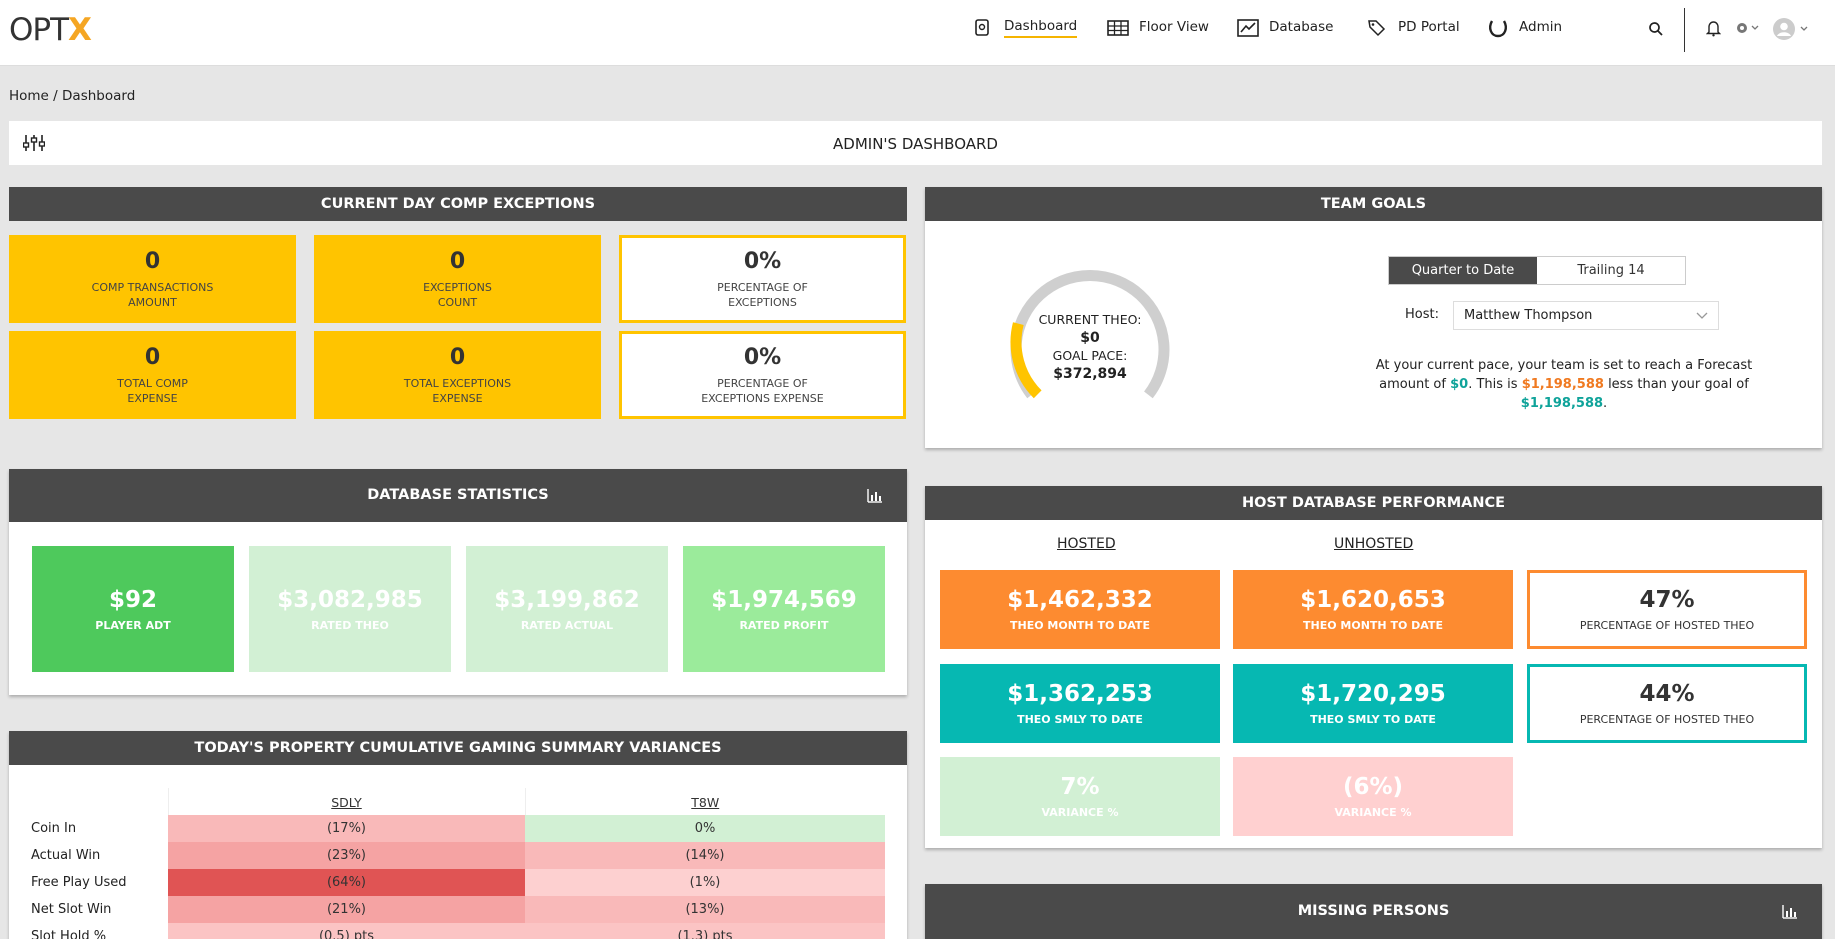 Image resolution: width=1835 pixels, height=939 pixels. Describe the element at coordinates (152, 375) in the screenshot. I see `comp-tile: 0 TOTAL COMP EXPENSE` at that location.